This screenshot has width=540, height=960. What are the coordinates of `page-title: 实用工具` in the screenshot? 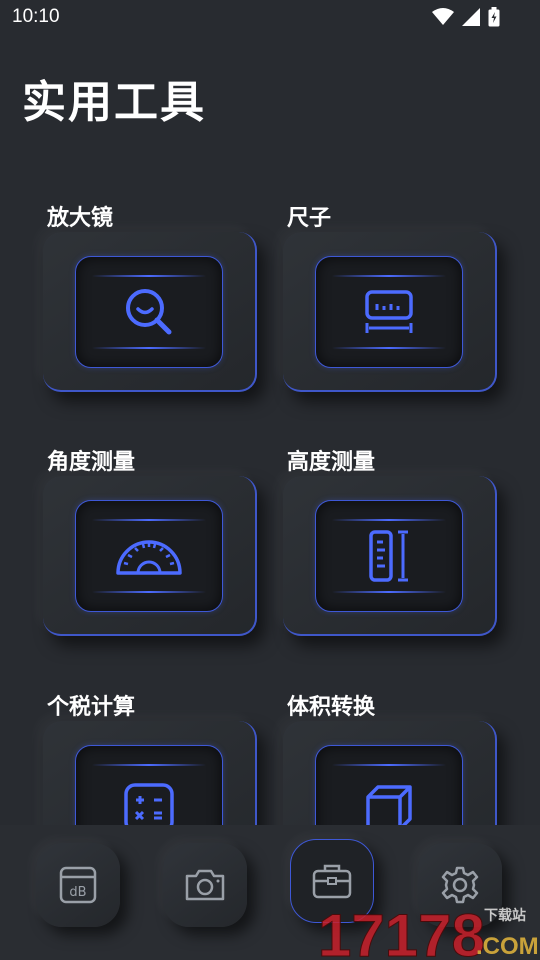 It's located at (114, 102).